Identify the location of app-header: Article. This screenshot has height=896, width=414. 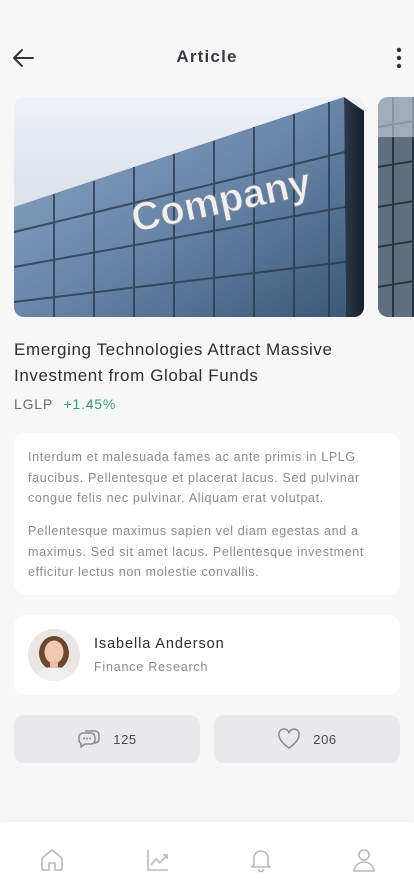
(207, 48).